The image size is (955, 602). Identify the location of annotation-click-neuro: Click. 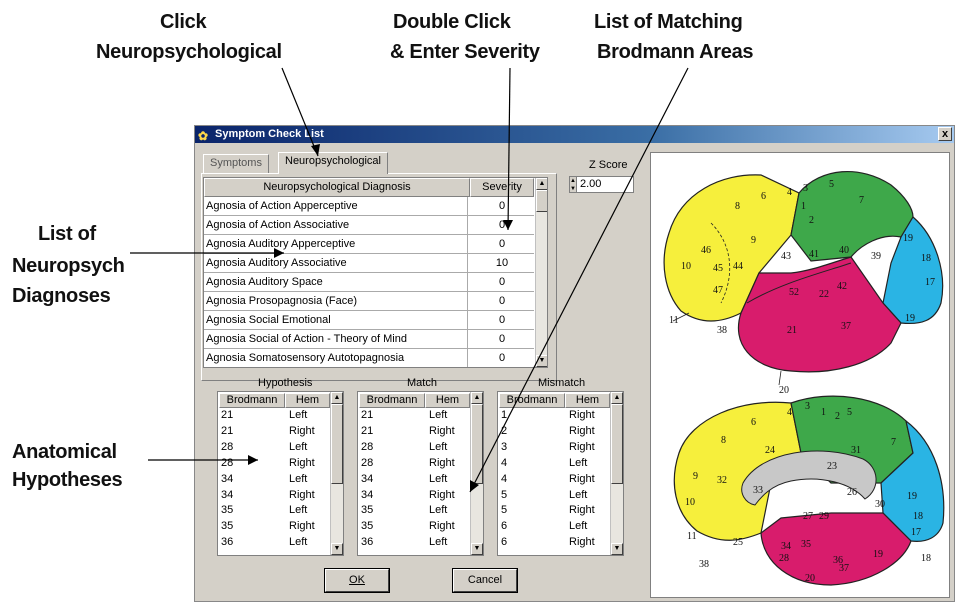
(183, 22).